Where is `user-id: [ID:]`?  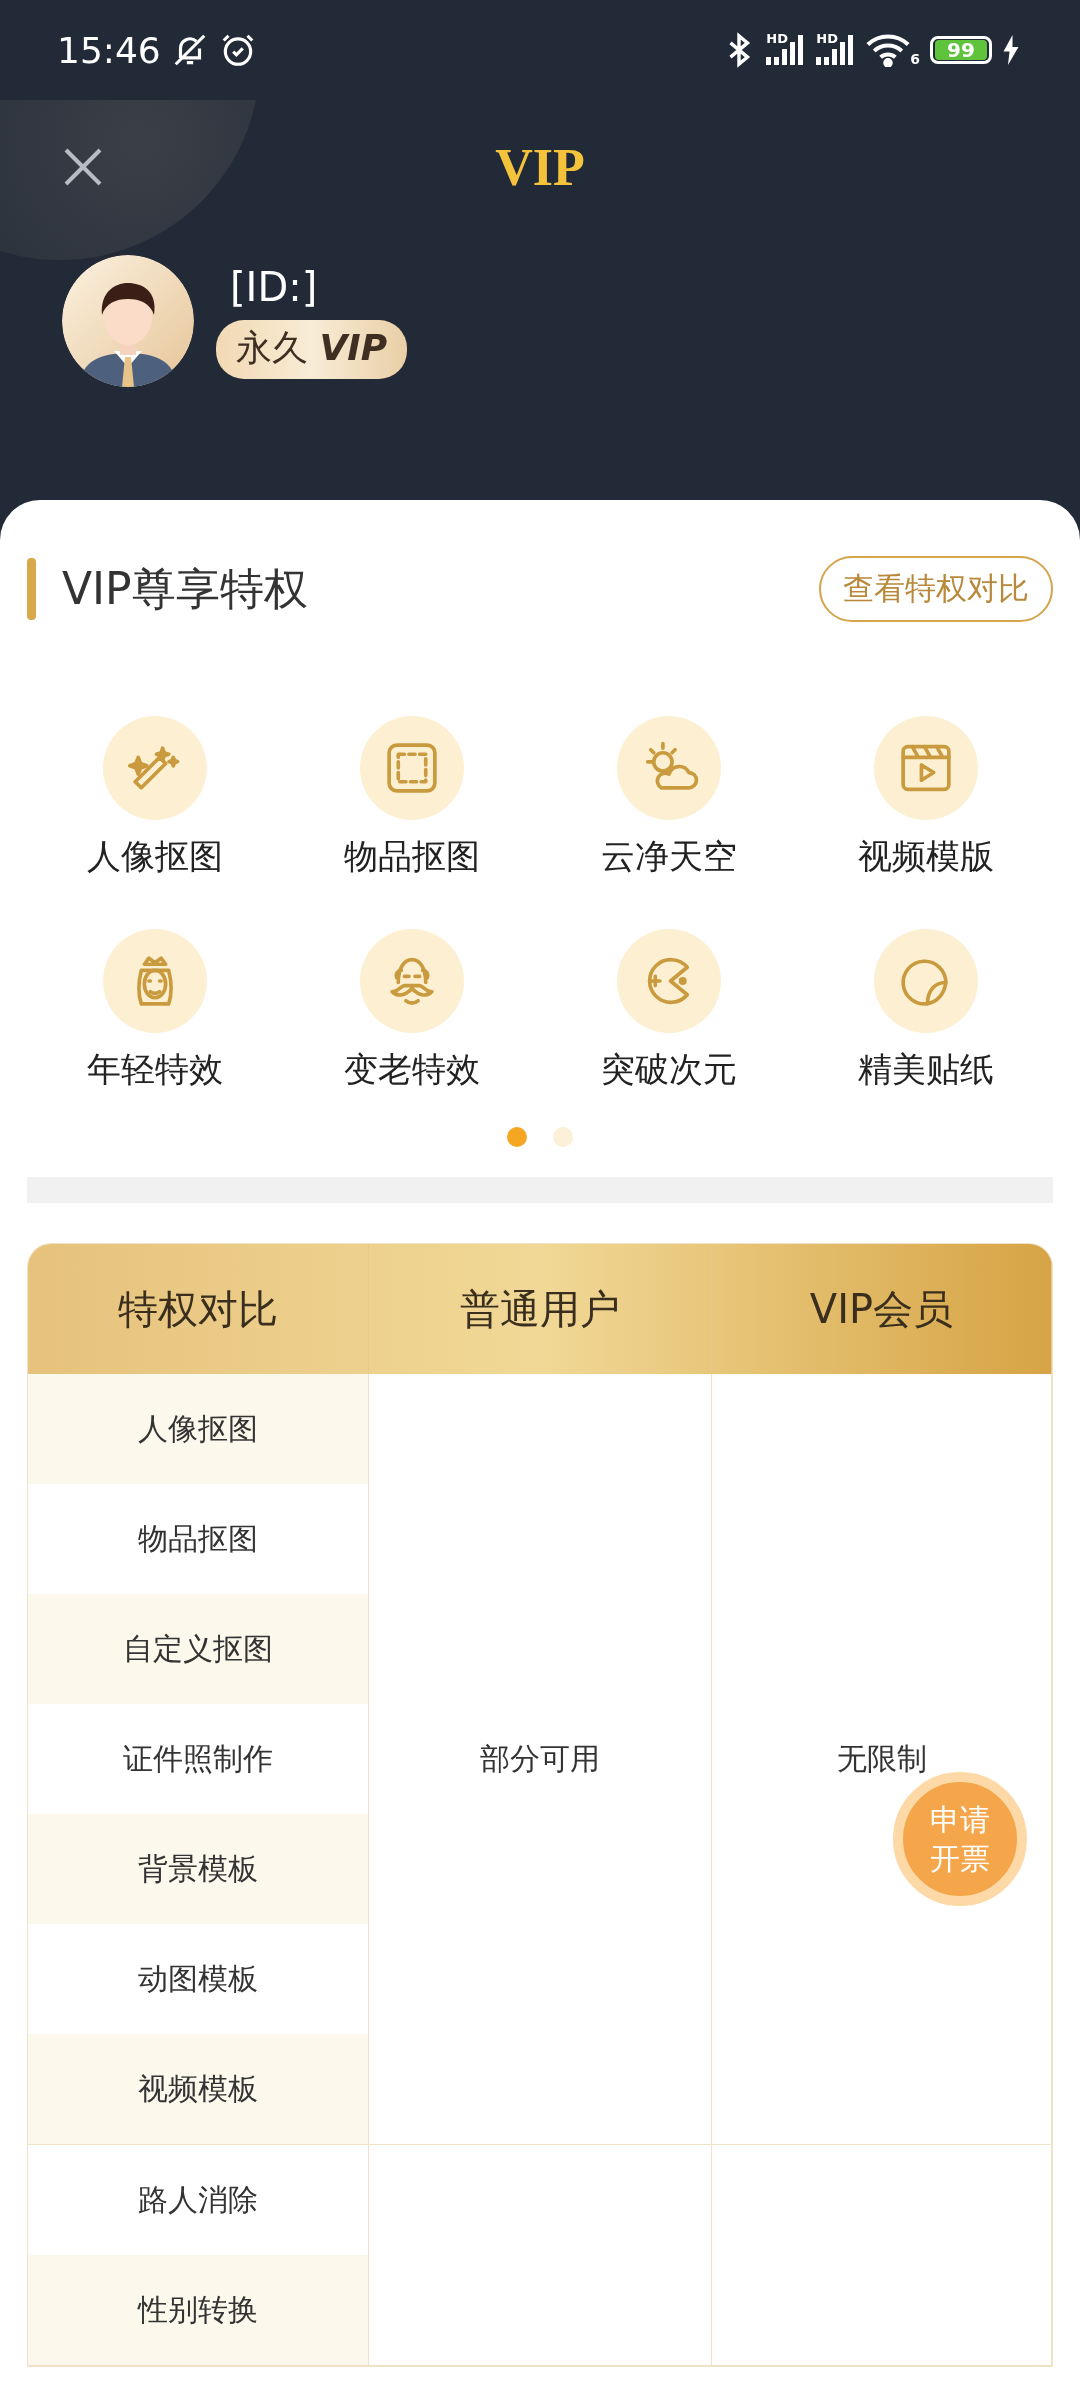 user-id: [ID:] is located at coordinates (274, 286).